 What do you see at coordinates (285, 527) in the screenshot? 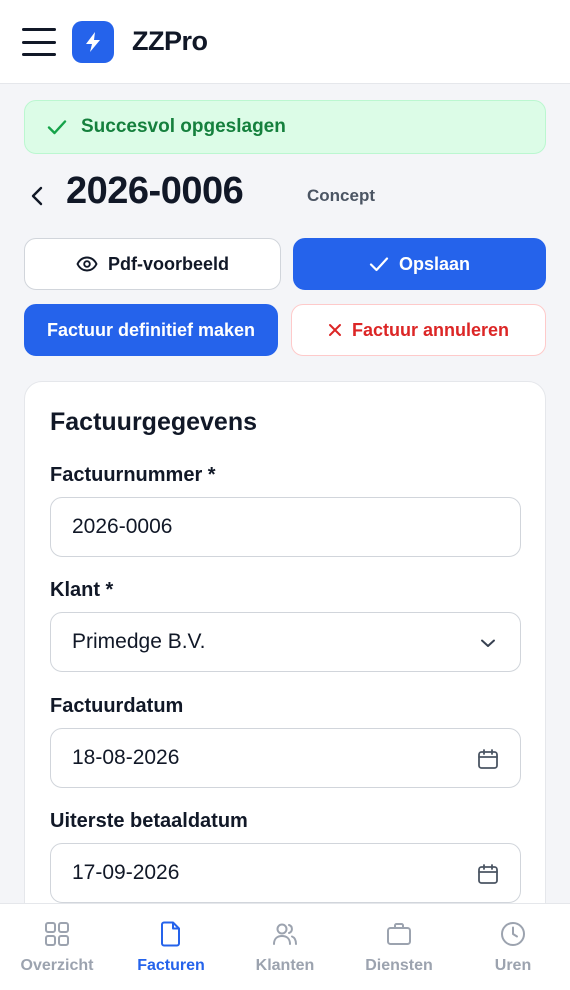
I see `invoice-number-input: 2026-0006` at bounding box center [285, 527].